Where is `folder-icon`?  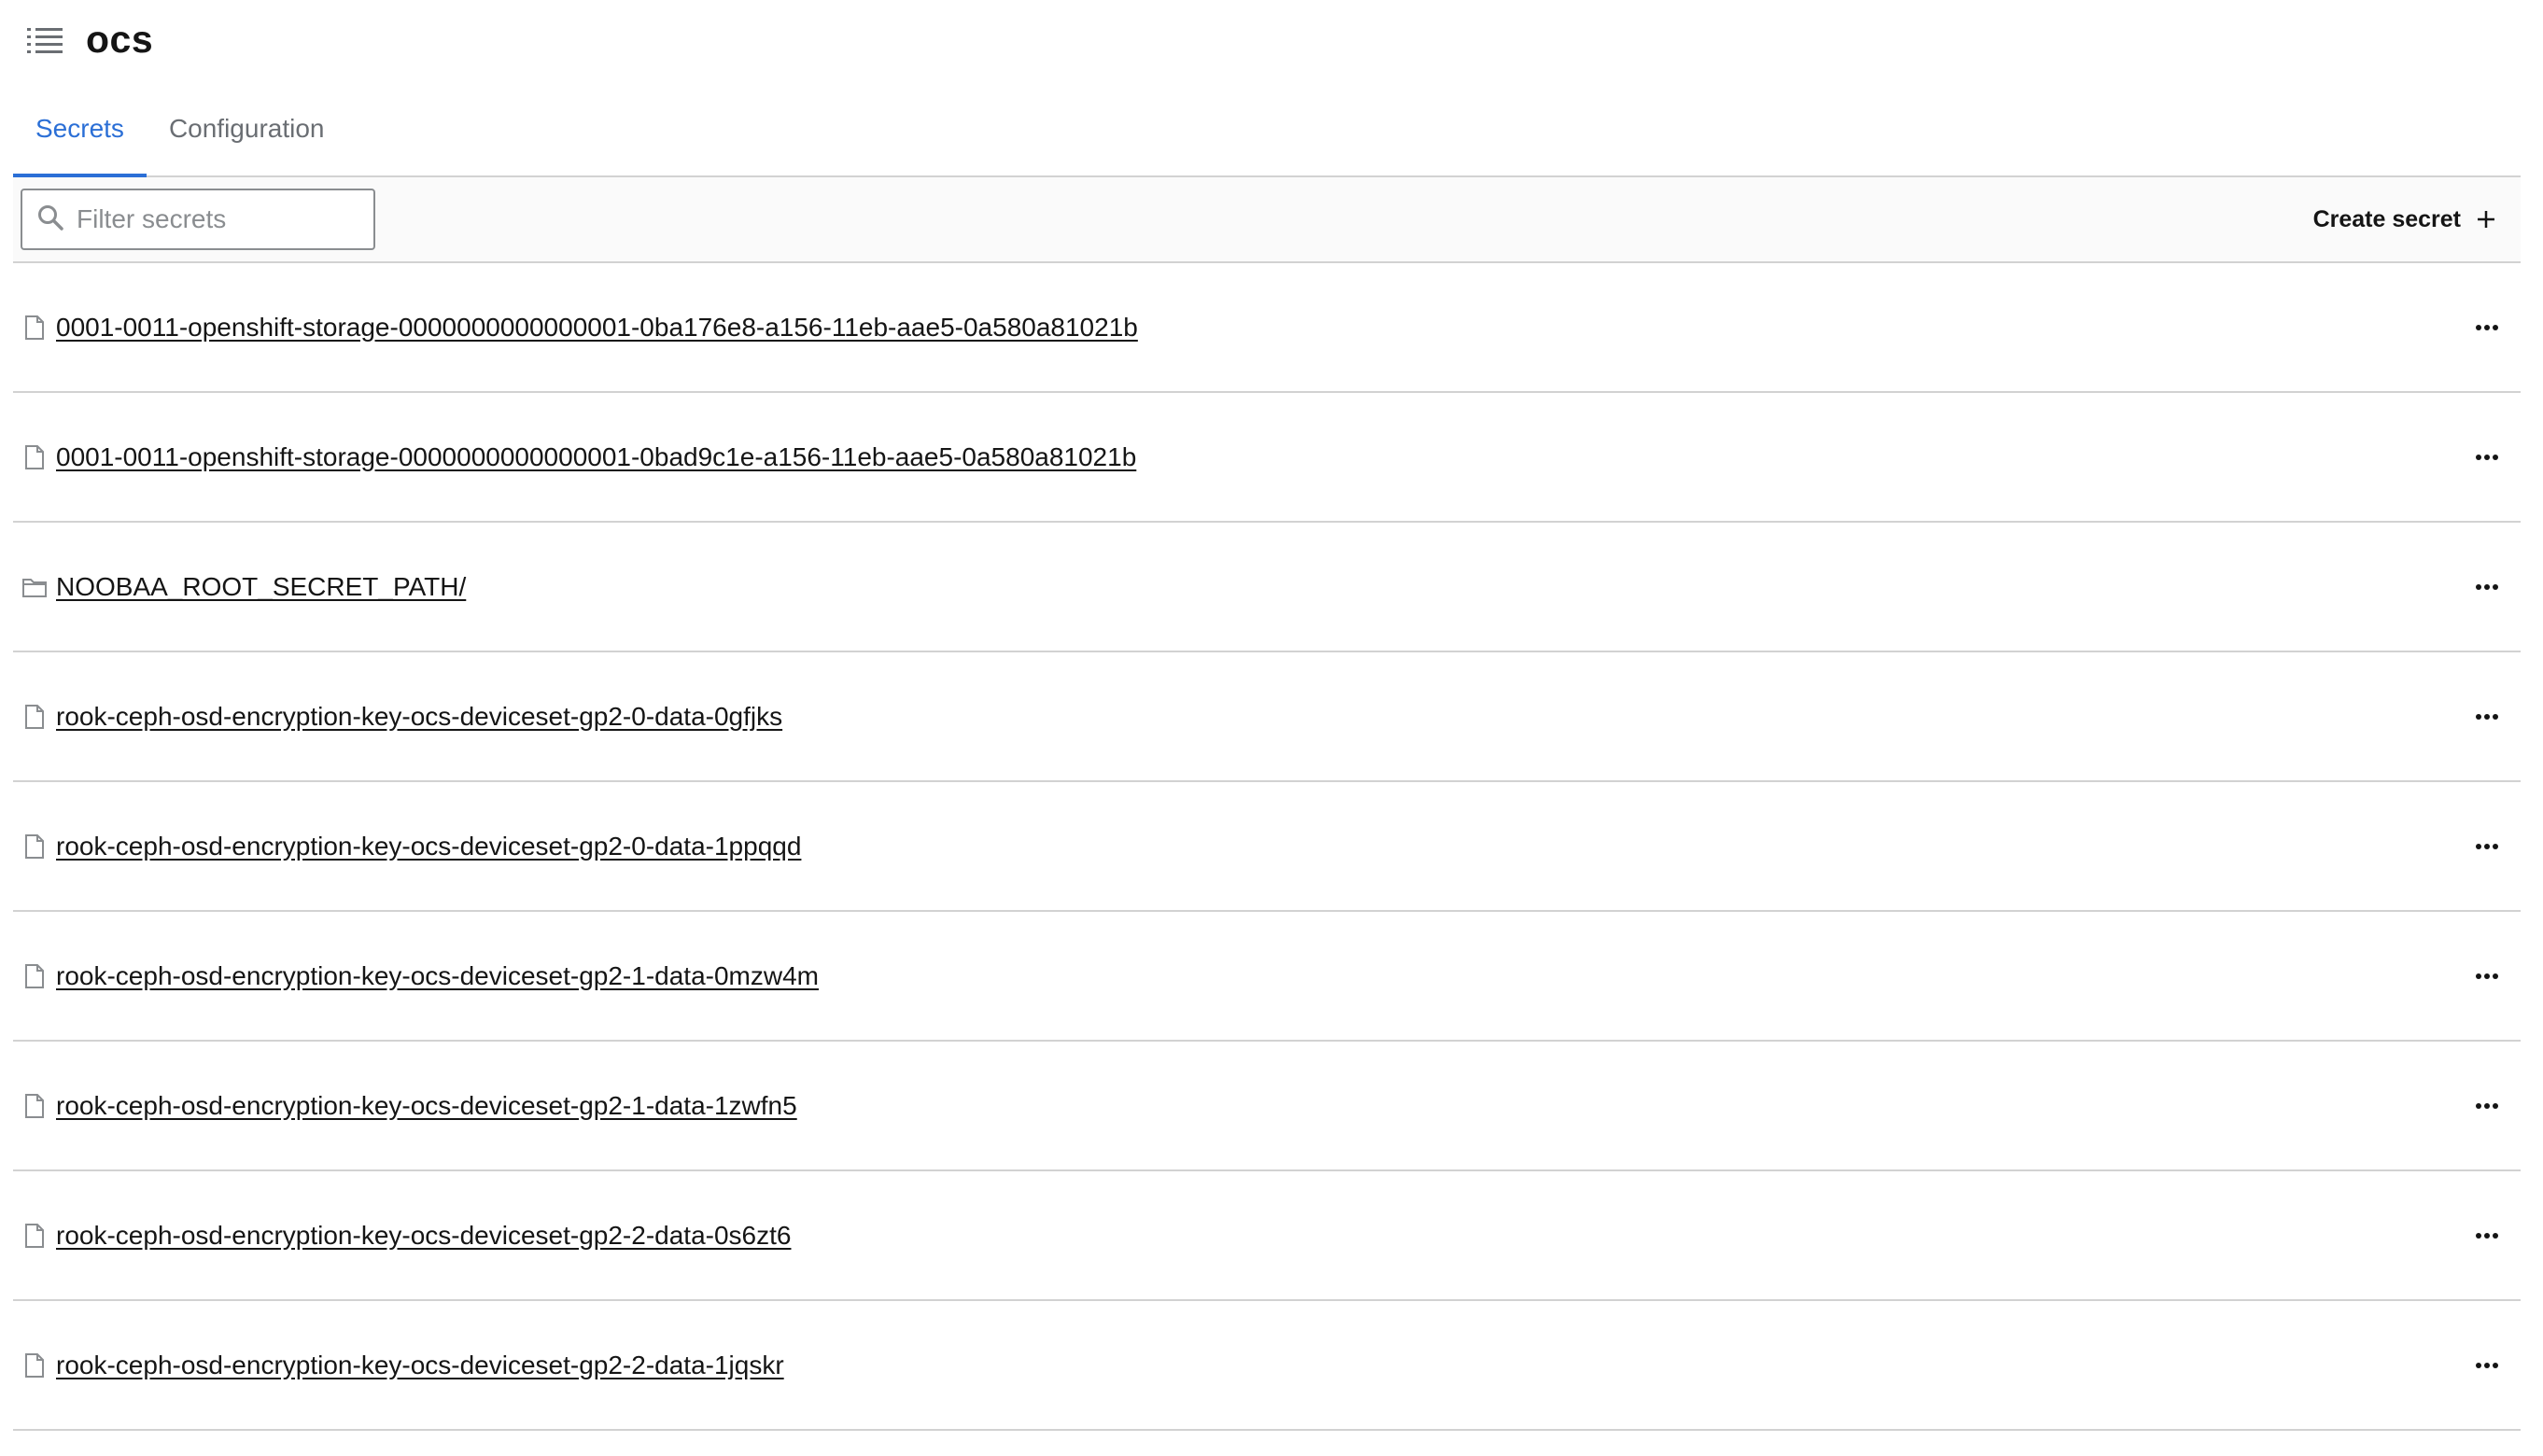
folder-icon is located at coordinates (34, 587).